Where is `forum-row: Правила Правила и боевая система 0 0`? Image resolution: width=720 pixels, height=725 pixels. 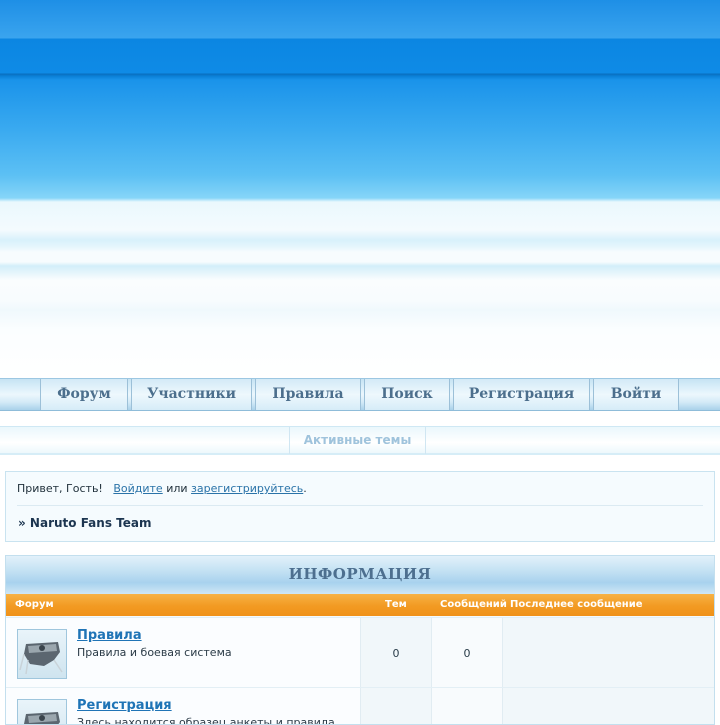 forum-row: Правила Правила и боевая система 0 0 is located at coordinates (360, 652).